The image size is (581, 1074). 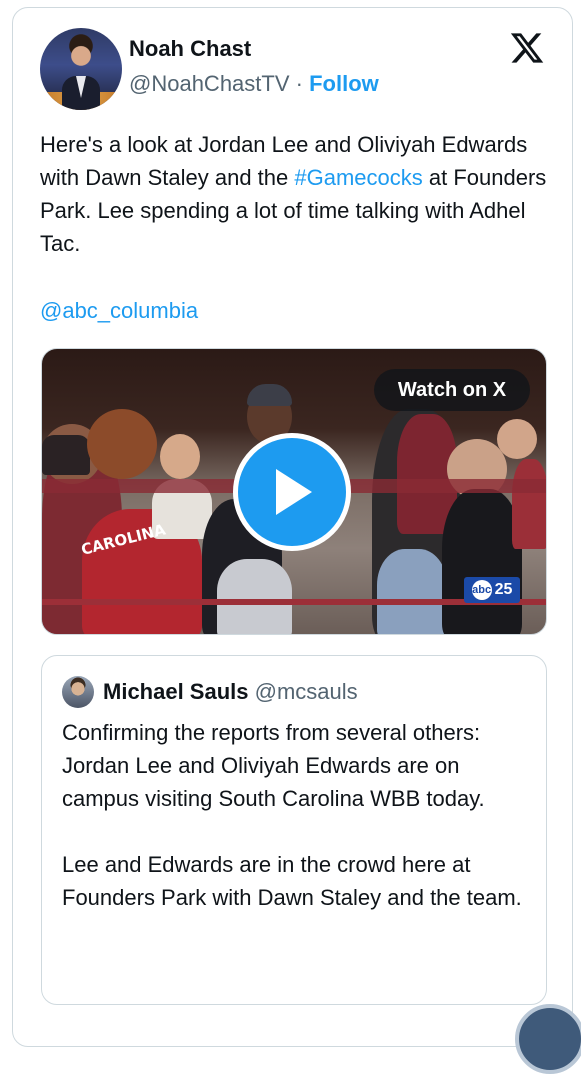 I want to click on hashtag-link: #Gamecocks, so click(x=358, y=177).